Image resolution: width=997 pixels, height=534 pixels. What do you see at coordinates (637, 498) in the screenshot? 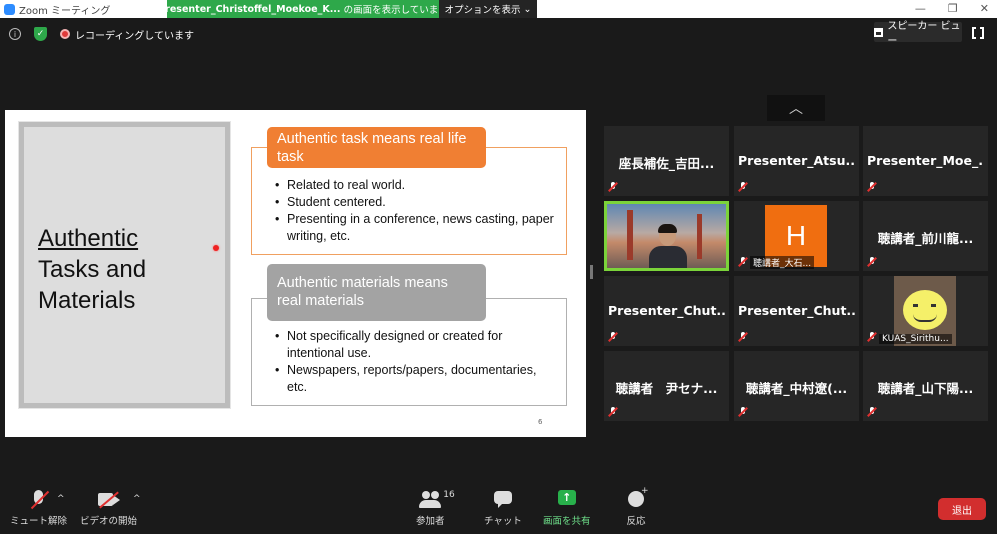
I see `reaction-smiley-icon` at bounding box center [637, 498].